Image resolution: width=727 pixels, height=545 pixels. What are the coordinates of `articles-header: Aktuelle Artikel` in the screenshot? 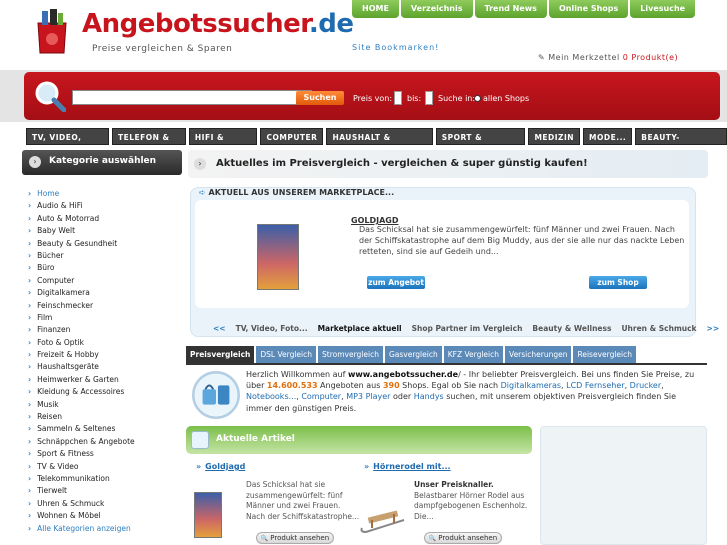 It's located at (359, 440).